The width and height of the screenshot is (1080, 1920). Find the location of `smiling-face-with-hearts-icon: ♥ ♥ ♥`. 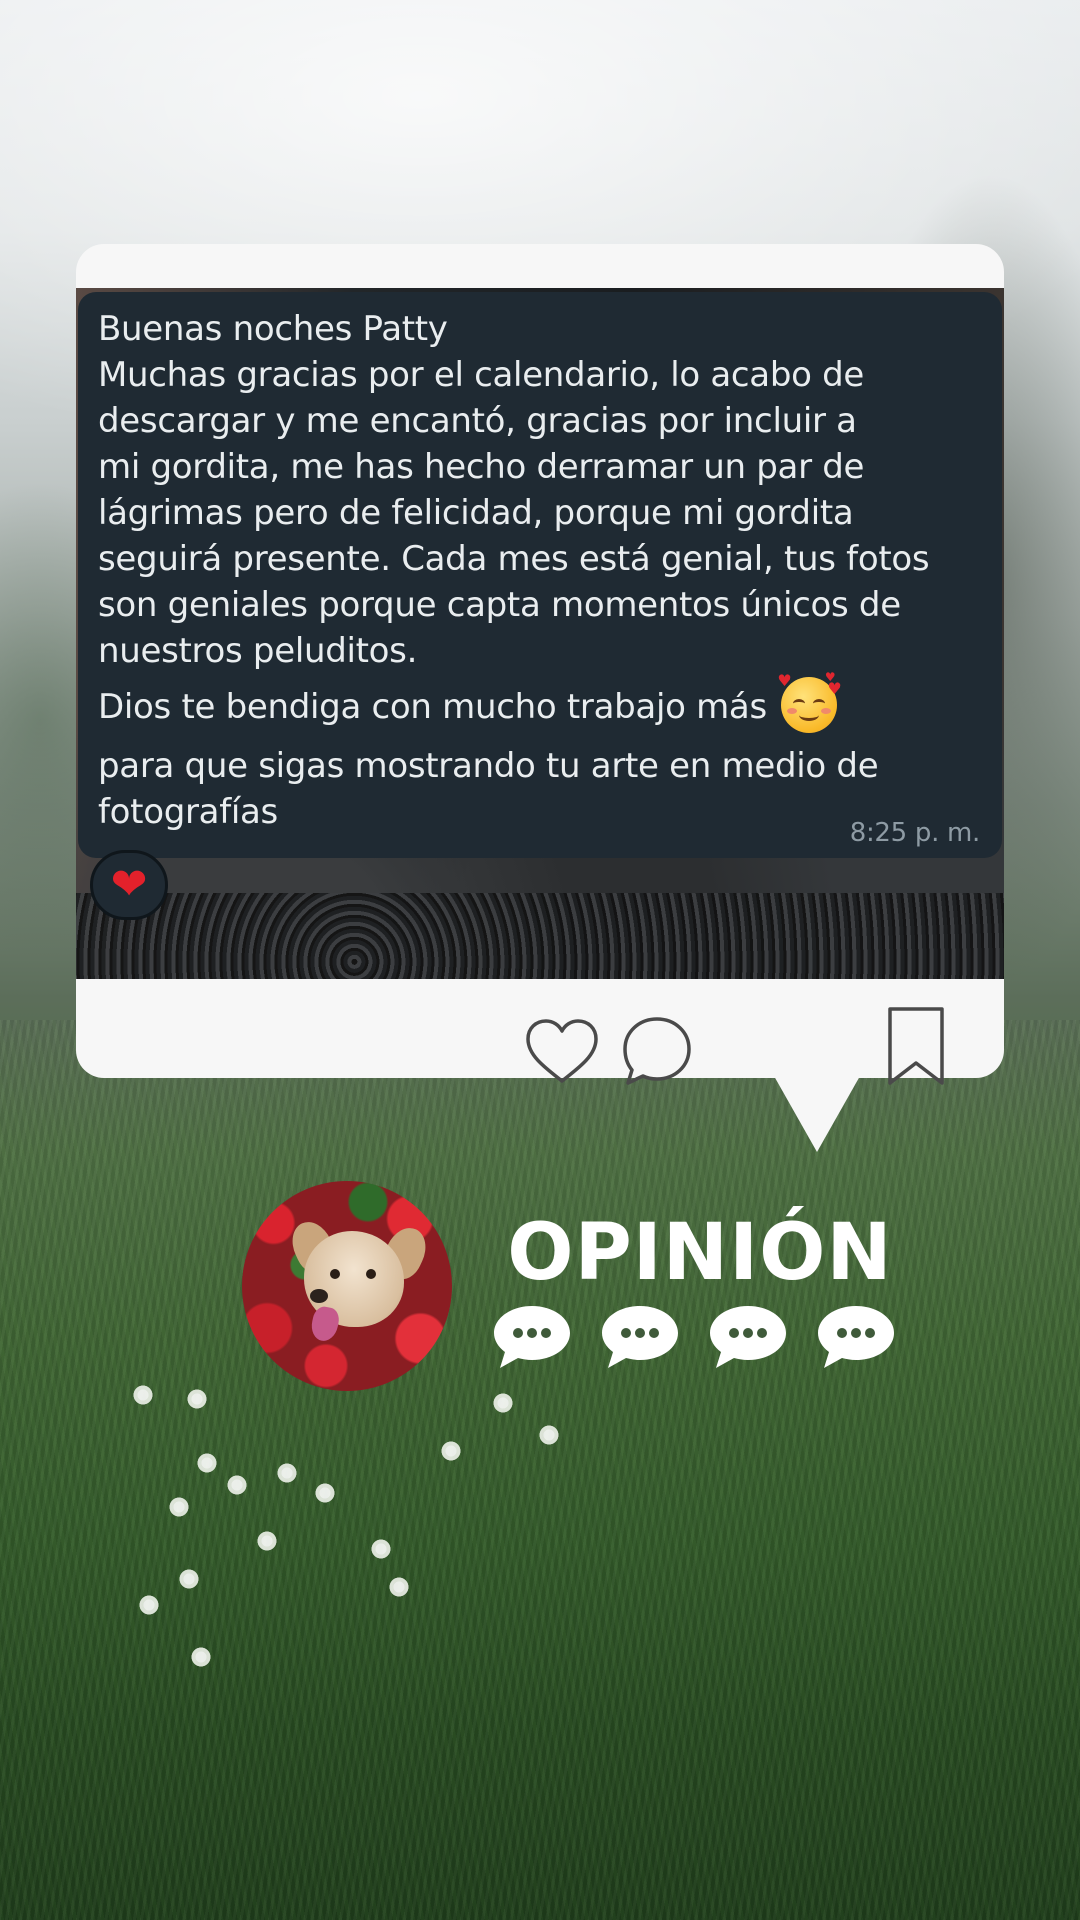

smiling-face-with-hearts-icon: ♥ ♥ ♥ is located at coordinates (809, 701).